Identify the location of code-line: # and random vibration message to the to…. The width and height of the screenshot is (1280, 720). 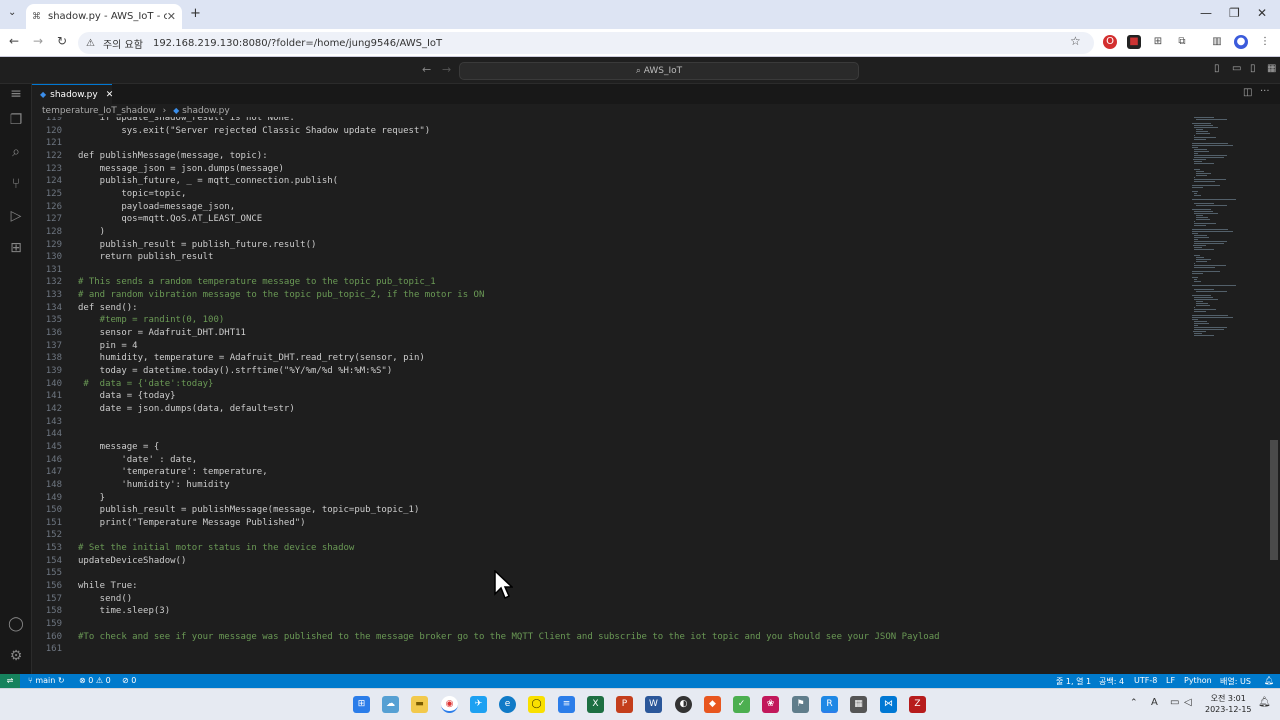
(281, 295).